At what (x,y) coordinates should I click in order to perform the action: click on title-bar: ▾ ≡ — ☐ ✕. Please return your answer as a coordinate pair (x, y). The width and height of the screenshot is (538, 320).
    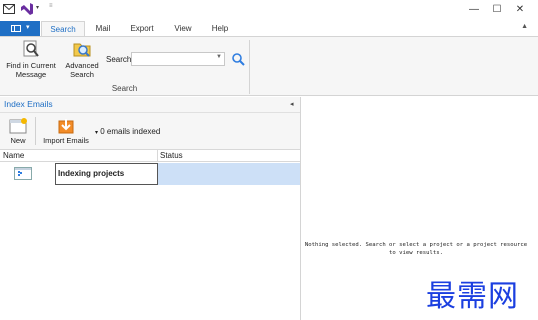
    Looking at the image, I should click on (269, 10).